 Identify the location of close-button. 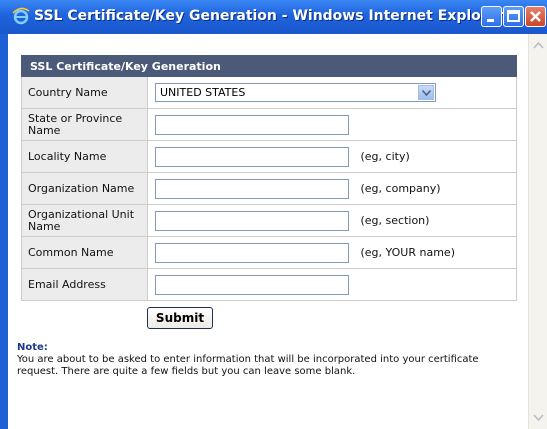
(535, 16).